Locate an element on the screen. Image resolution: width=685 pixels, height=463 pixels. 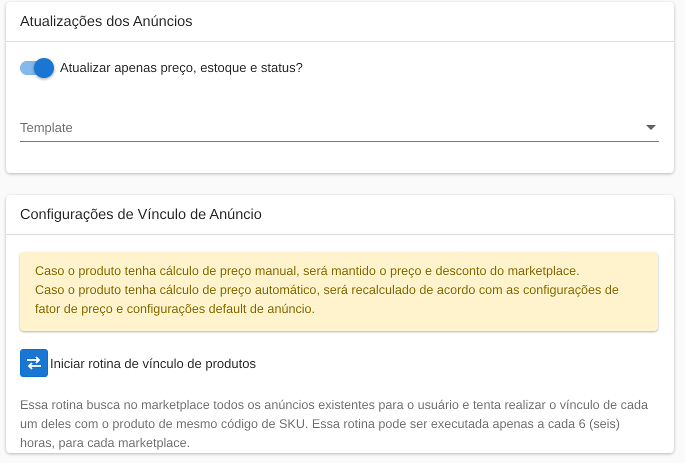
alert-text: Caso o produto tenha cálculo de preço automático, será recalculado de acordo com as configurações de fator de preço e configurações default de anúncio. is located at coordinates (327, 300).